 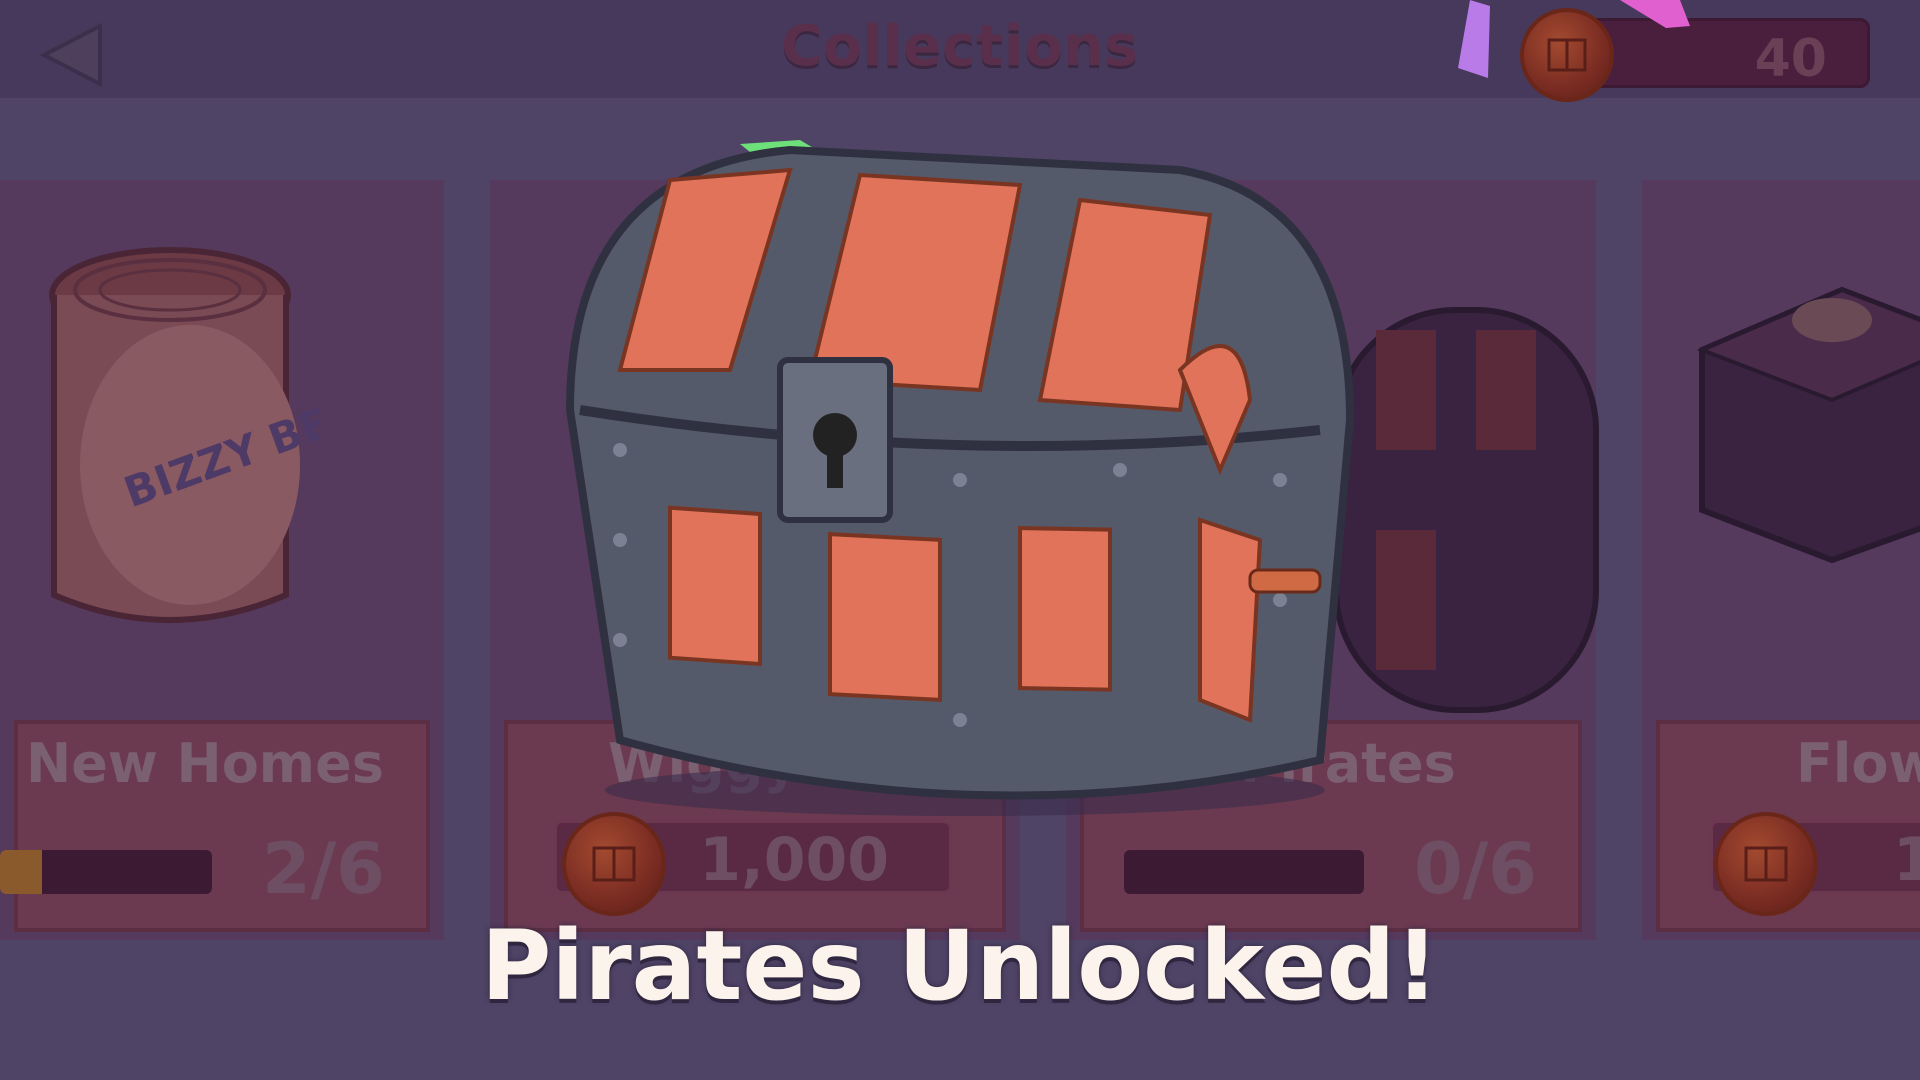 I want to click on unlock-price: 1, so click(x=1906, y=860).